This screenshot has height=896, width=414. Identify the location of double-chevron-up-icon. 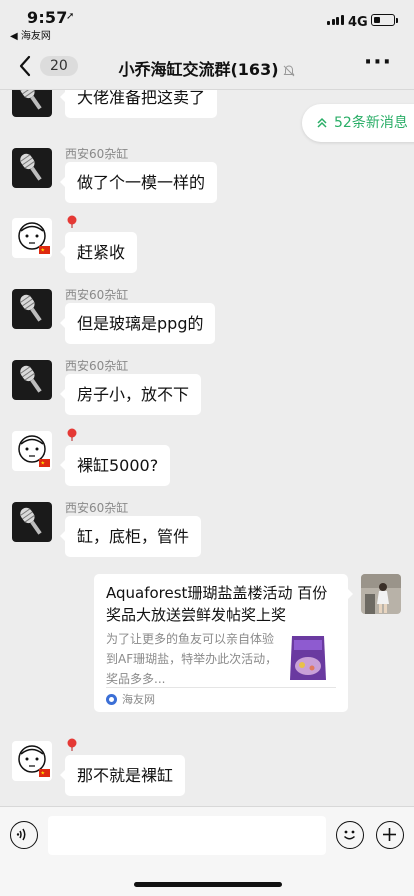
(322, 122).